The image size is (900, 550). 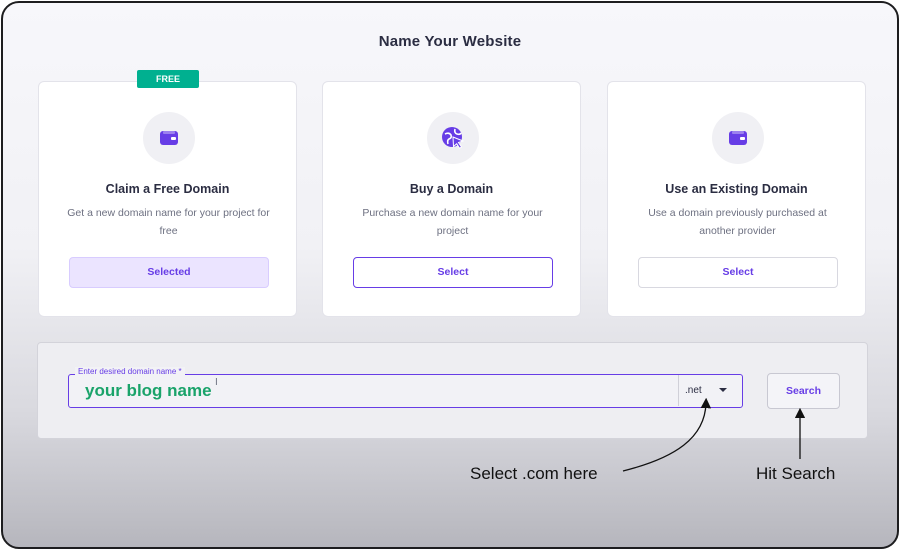 What do you see at coordinates (534, 473) in the screenshot?
I see `annotation-select-tld: Select .com here` at bounding box center [534, 473].